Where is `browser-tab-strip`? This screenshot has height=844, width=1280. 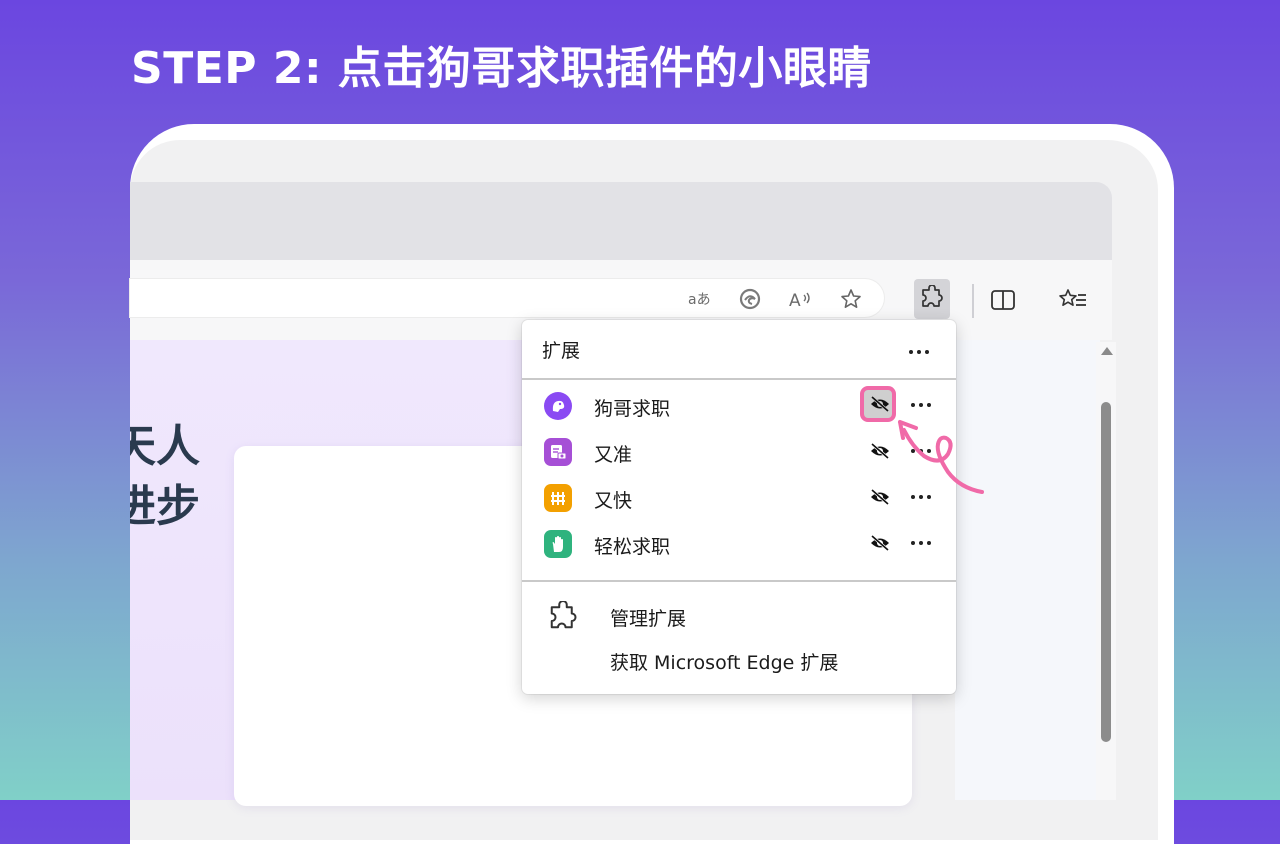 browser-tab-strip is located at coordinates (621, 221).